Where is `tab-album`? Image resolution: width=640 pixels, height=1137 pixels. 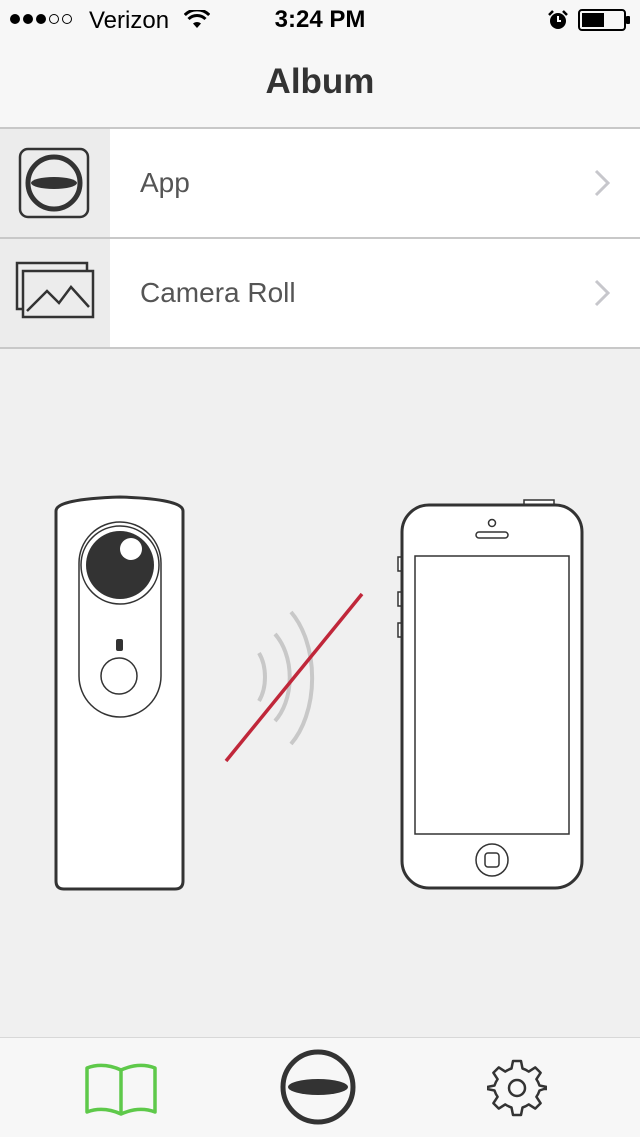
tab-album is located at coordinates (121, 1087).